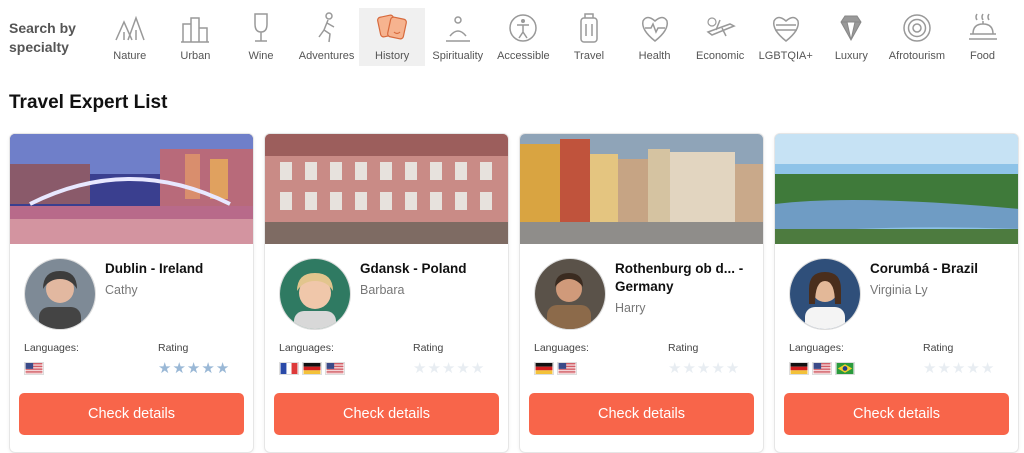 This screenshot has height=453, width=1024. What do you see at coordinates (306, 348) in the screenshot?
I see `languages-label: Languages:` at bounding box center [306, 348].